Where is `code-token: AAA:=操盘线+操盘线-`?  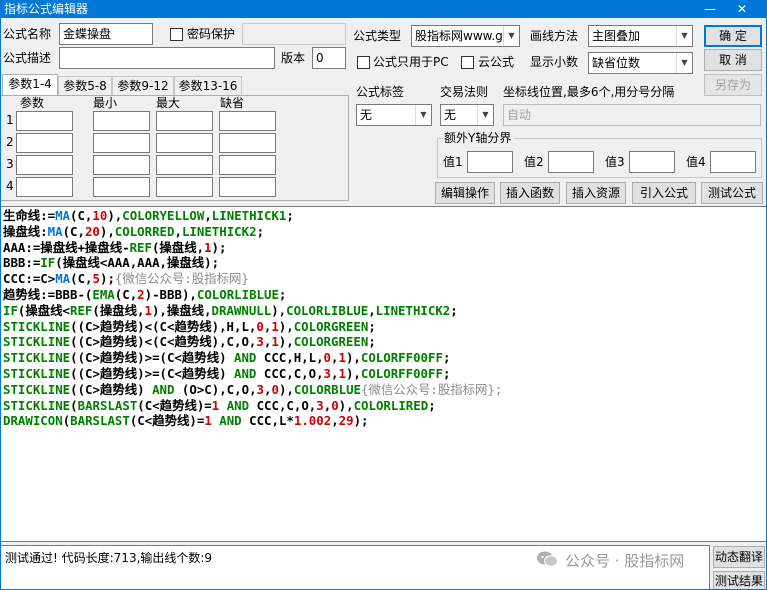 code-token: AAA:=操盘线+操盘线- is located at coordinates (66, 247).